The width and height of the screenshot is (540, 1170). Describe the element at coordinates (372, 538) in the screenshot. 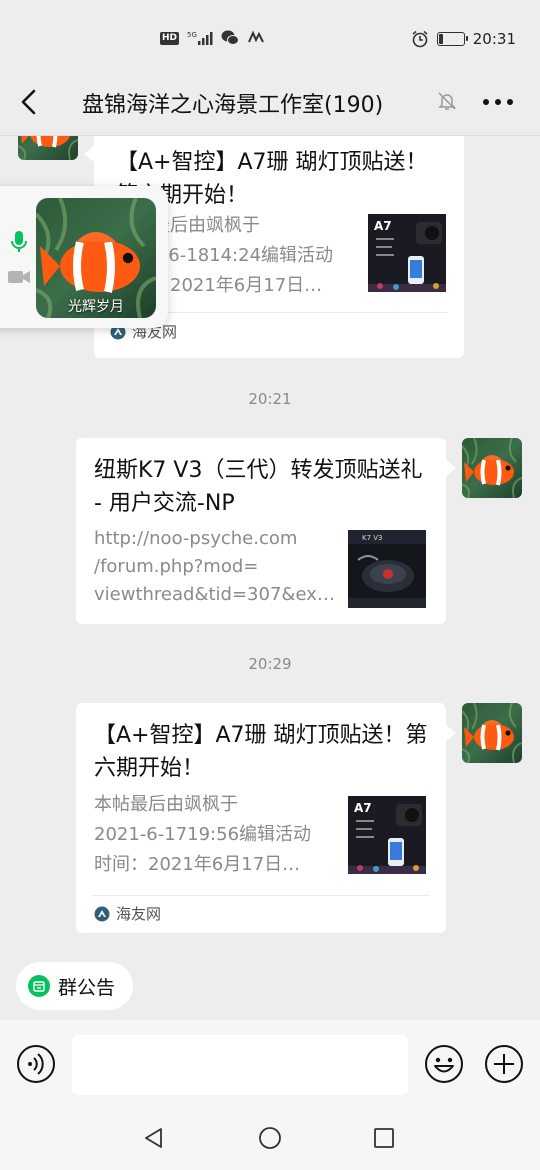

I see `svg-text: K7 V3` at that location.